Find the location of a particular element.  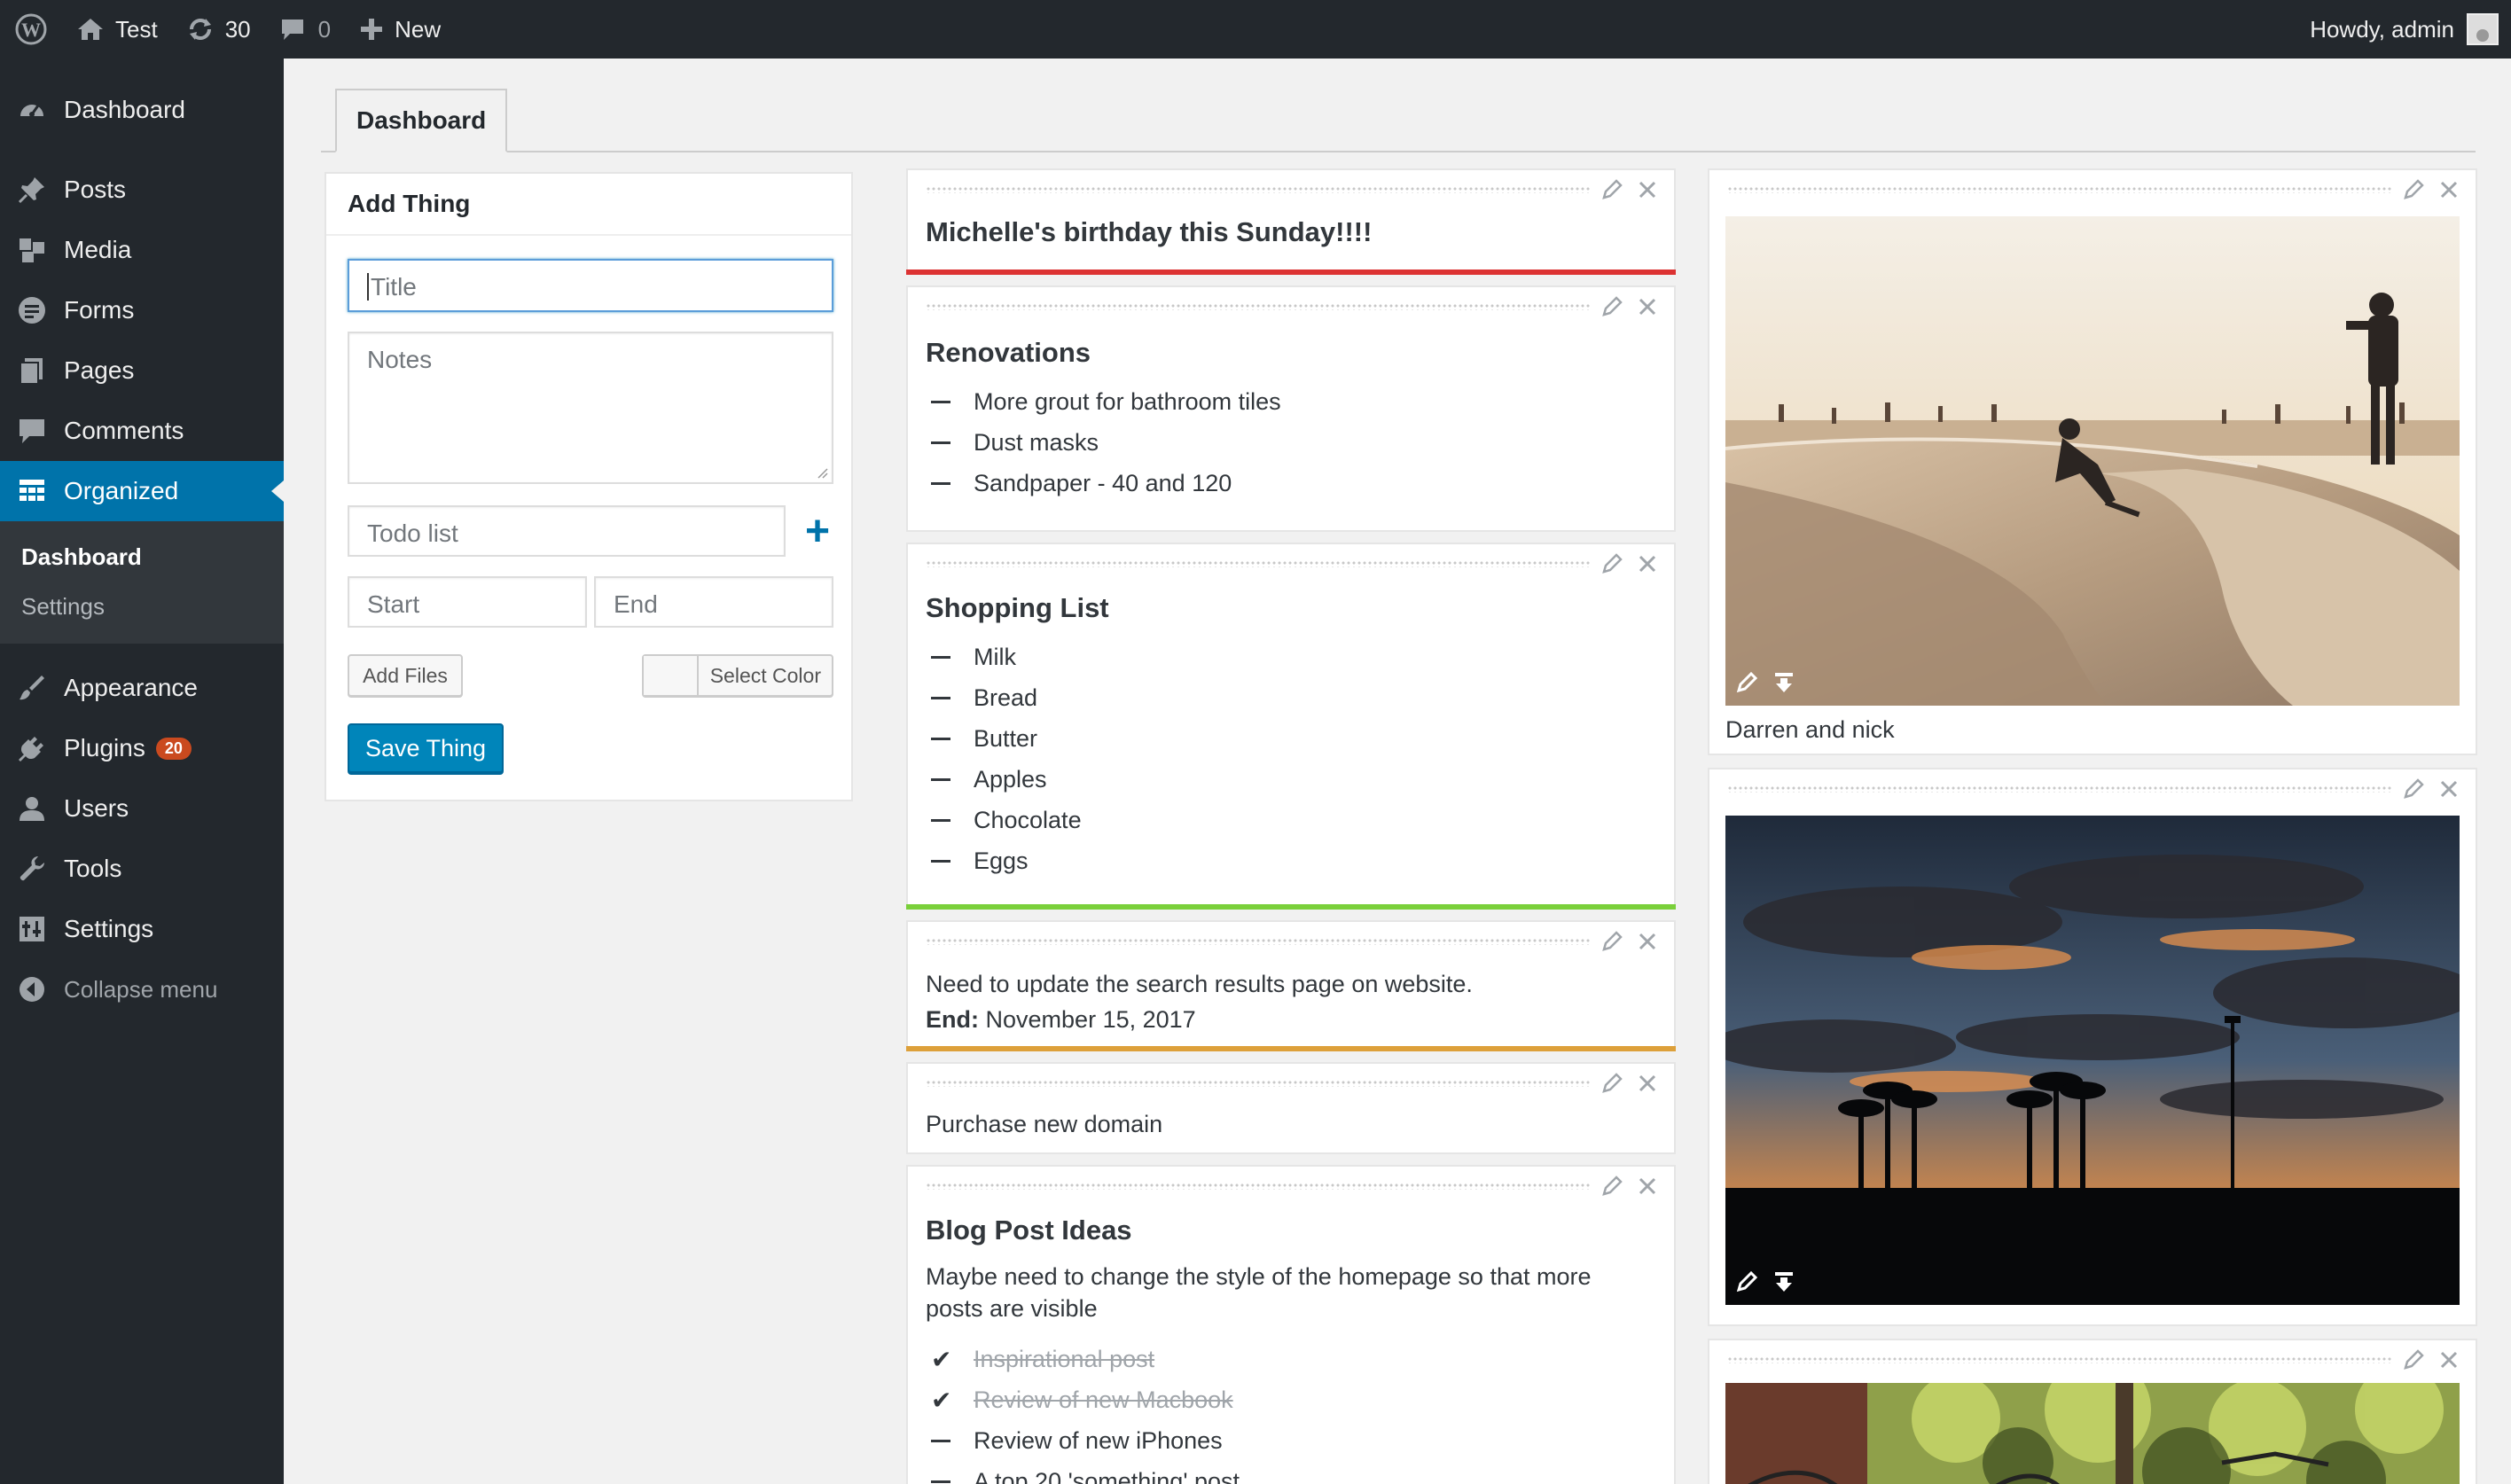

save-thing-button: Save Thing is located at coordinates (426, 748).